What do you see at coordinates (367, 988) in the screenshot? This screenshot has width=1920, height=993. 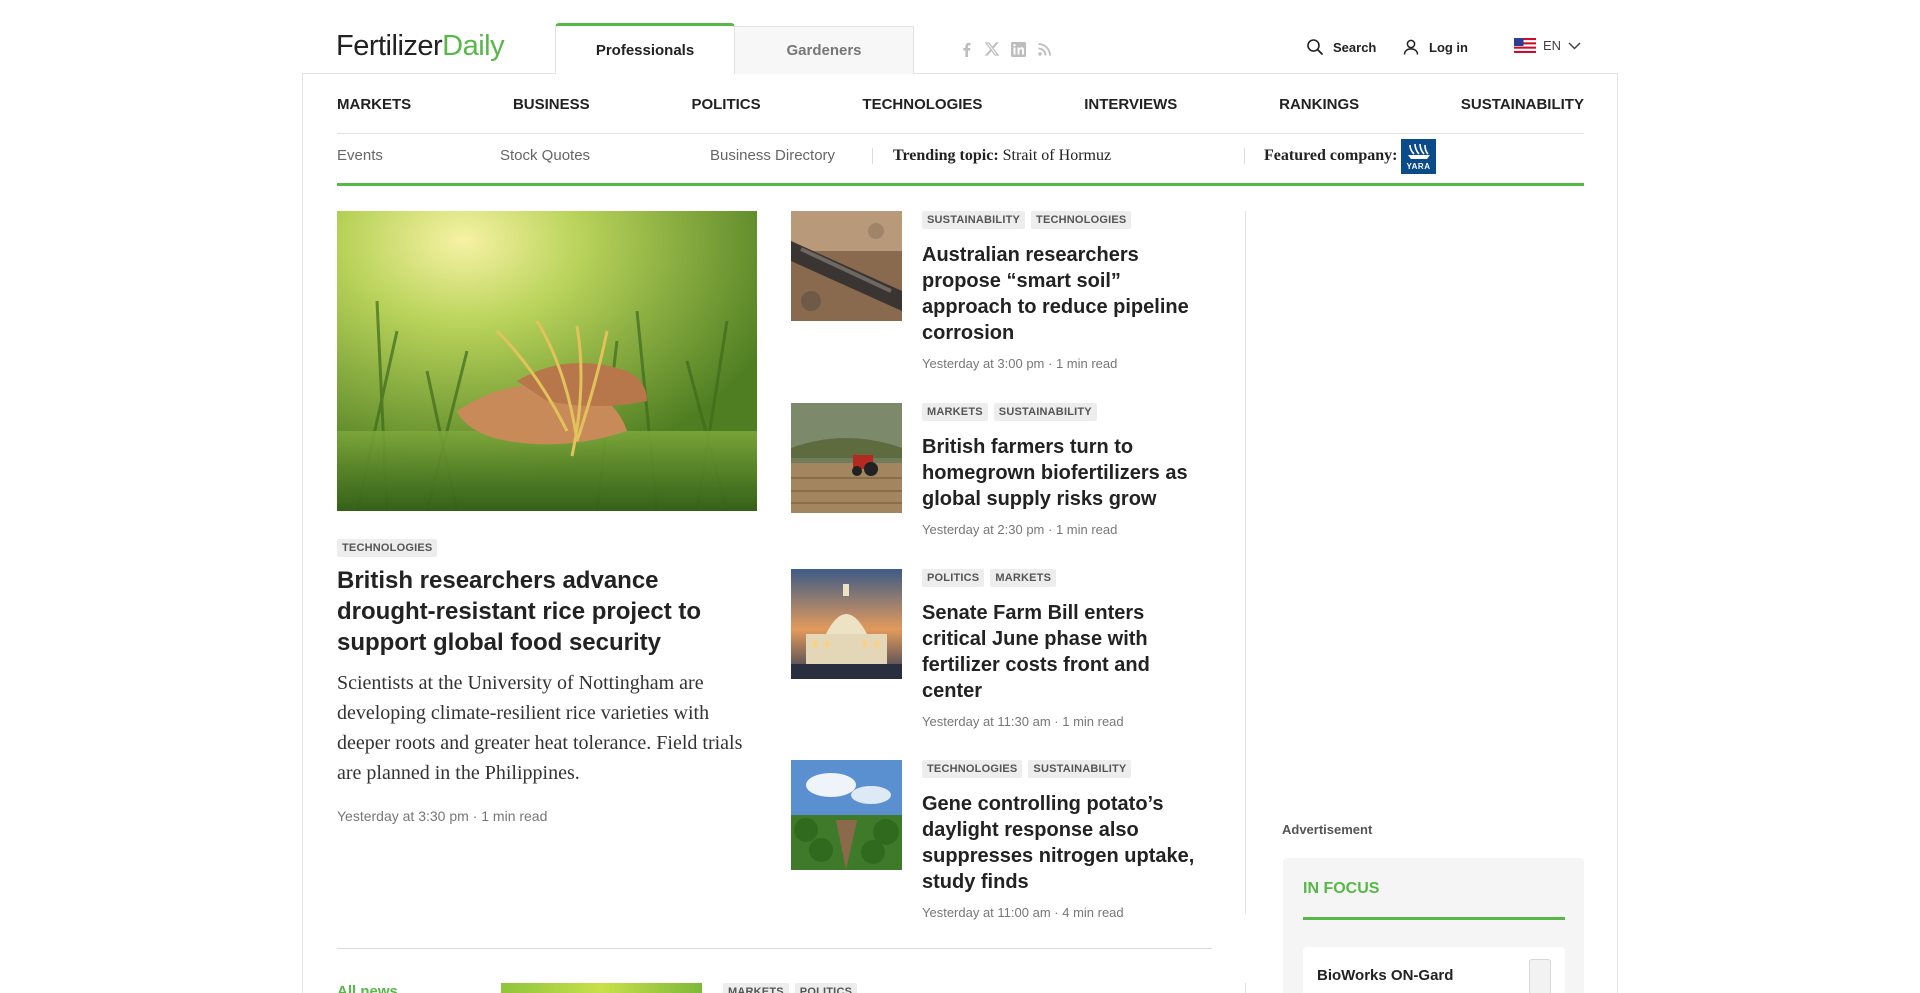 I see `all-news-link: All news` at bounding box center [367, 988].